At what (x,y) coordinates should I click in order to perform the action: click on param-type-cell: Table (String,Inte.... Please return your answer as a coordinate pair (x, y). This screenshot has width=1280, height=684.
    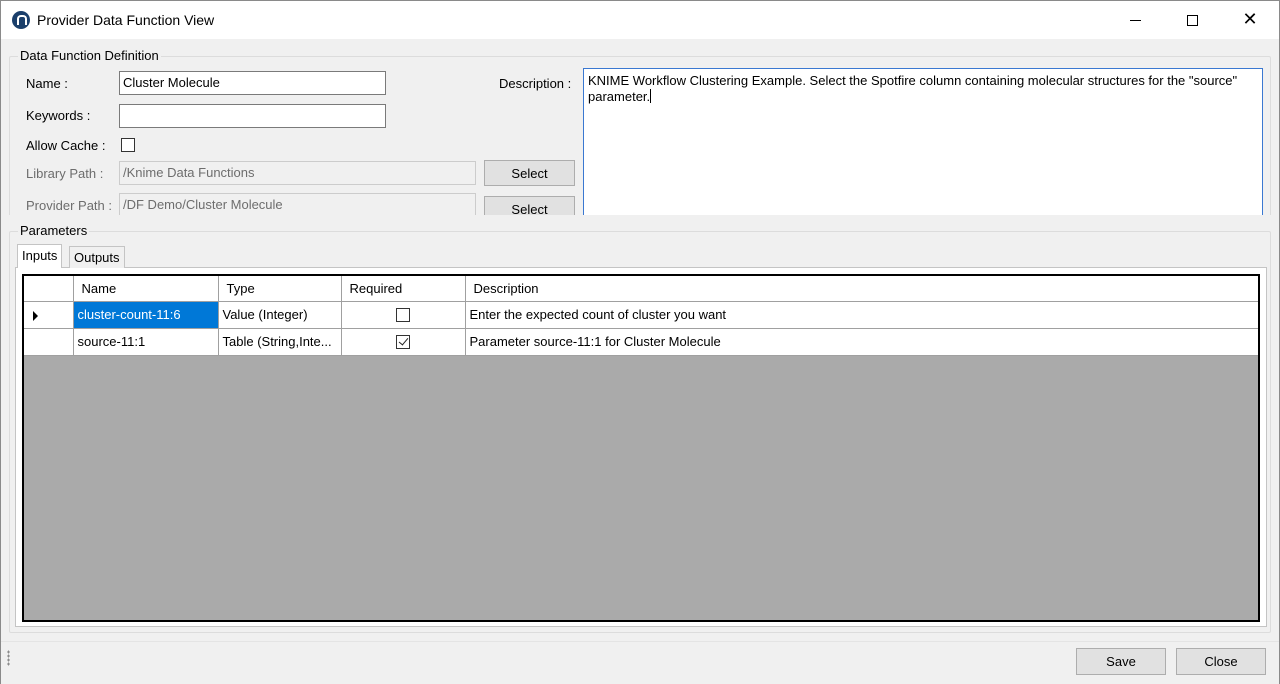
    Looking at the image, I should click on (280, 342).